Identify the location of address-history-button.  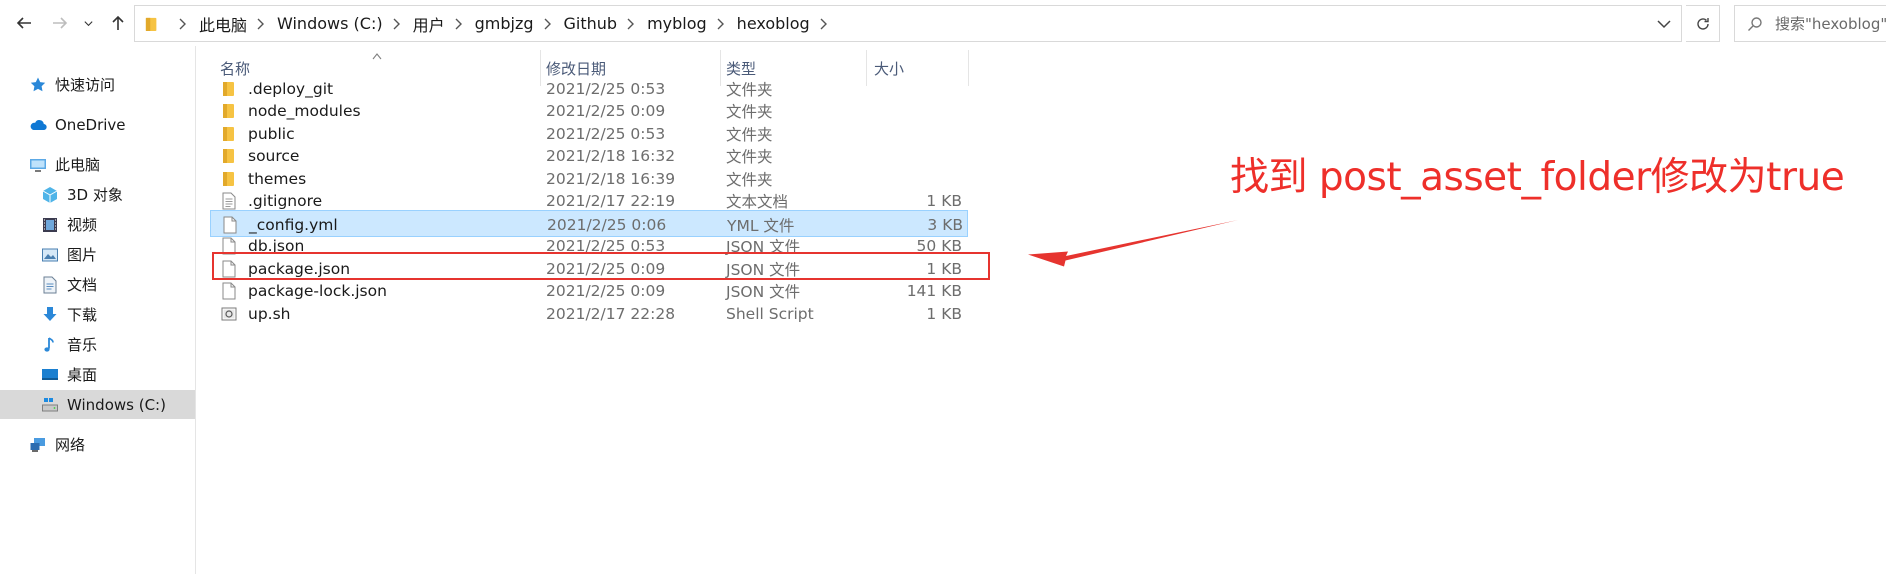
(1664, 23).